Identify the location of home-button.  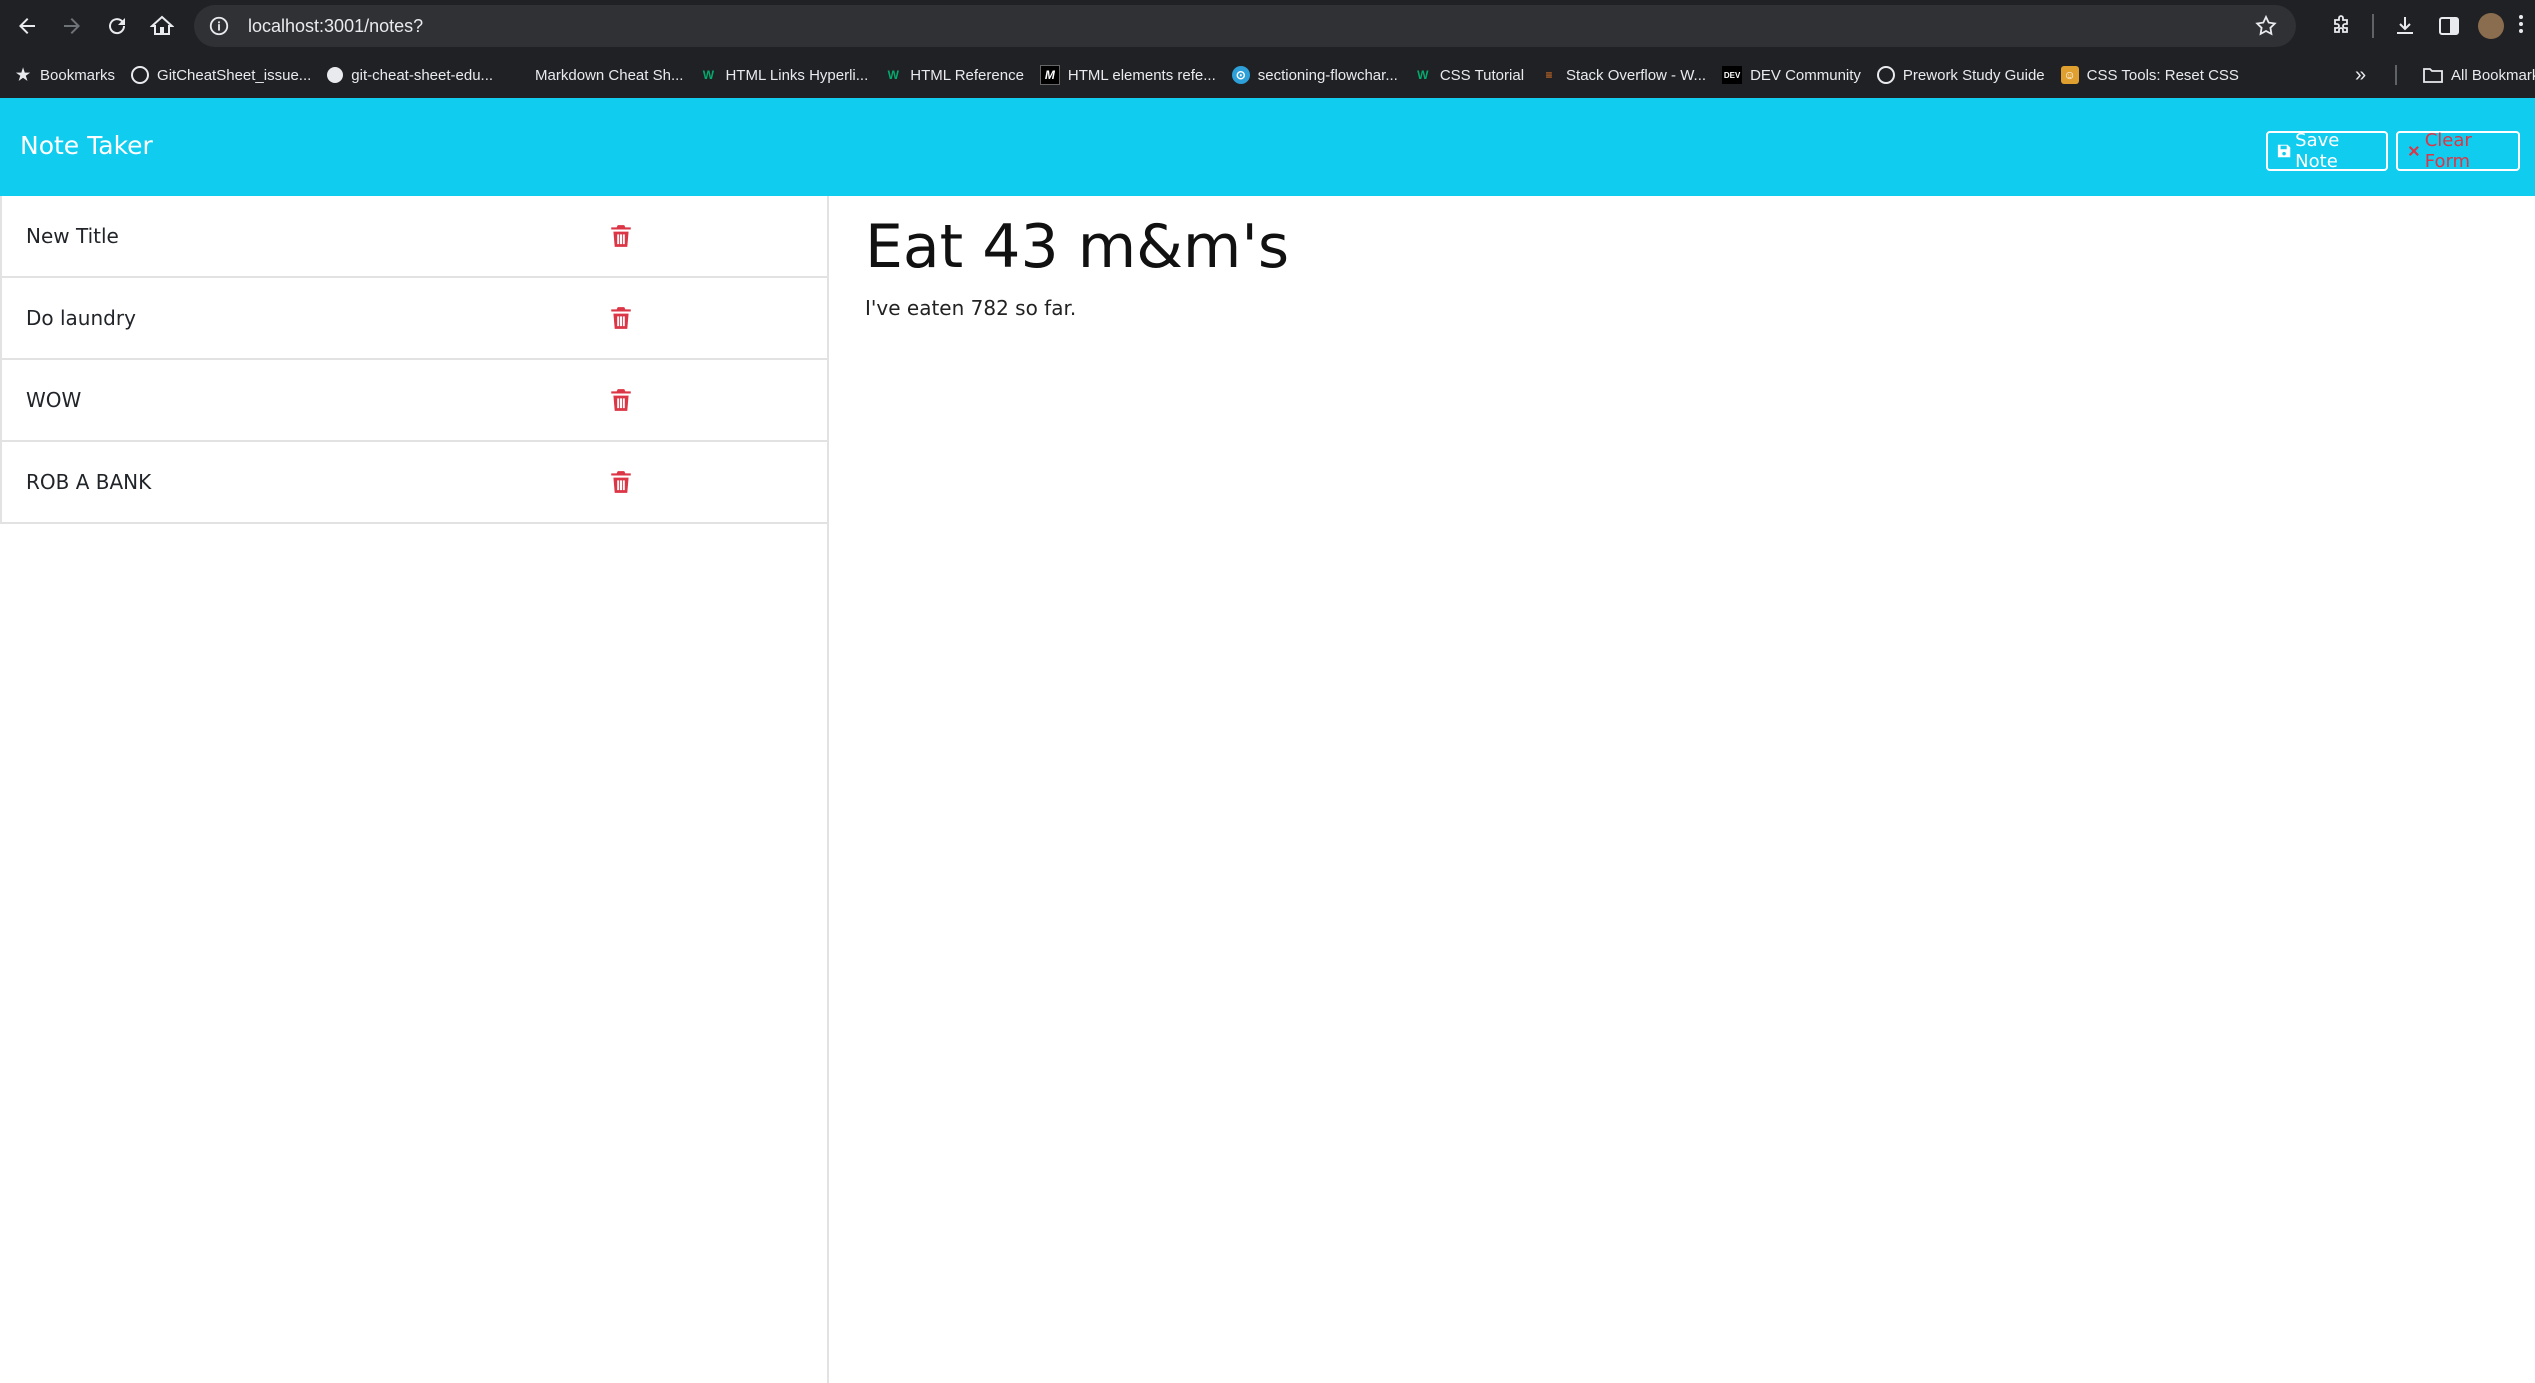
(162, 26).